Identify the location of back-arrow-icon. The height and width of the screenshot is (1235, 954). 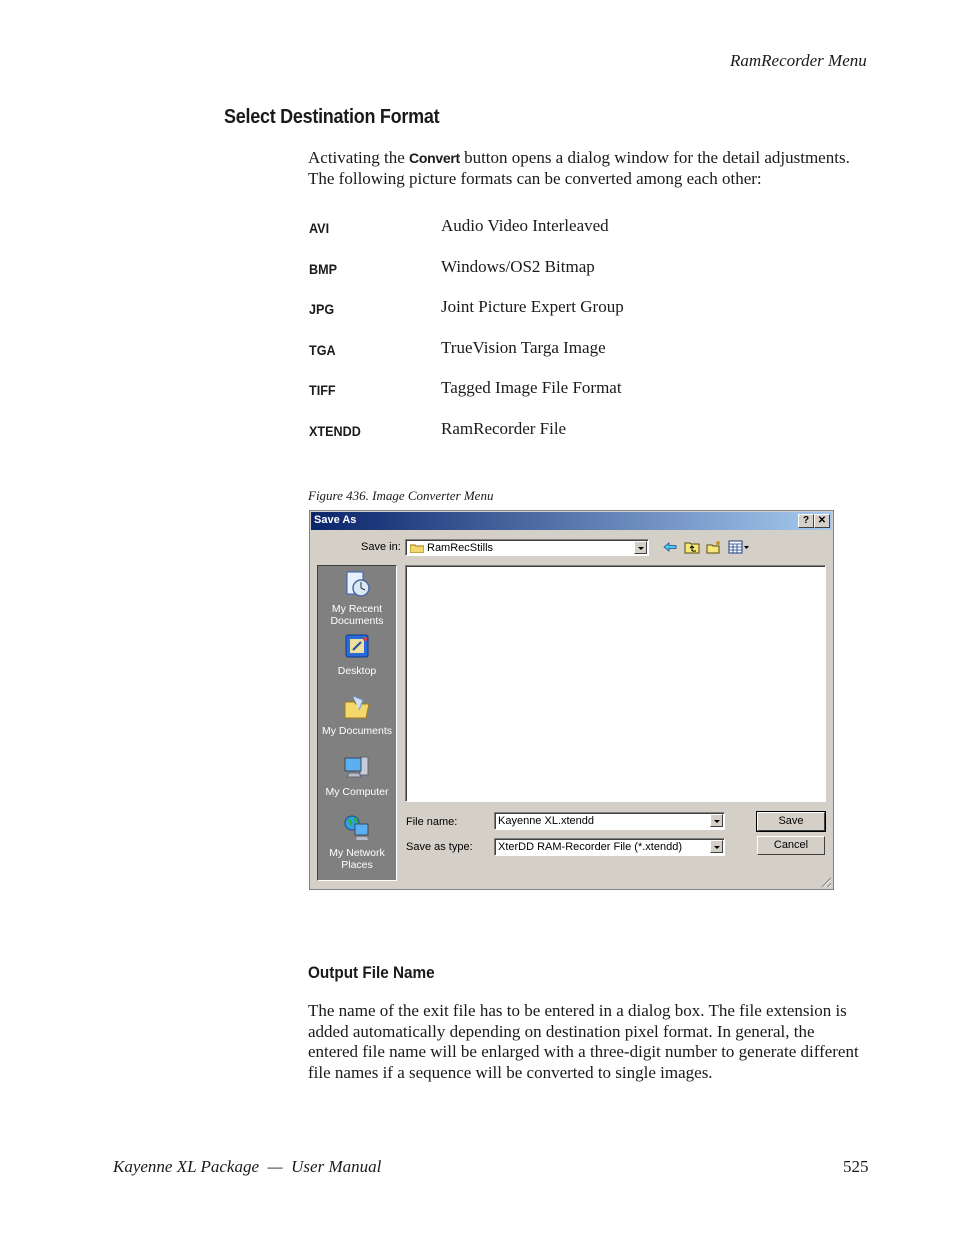
(670, 547).